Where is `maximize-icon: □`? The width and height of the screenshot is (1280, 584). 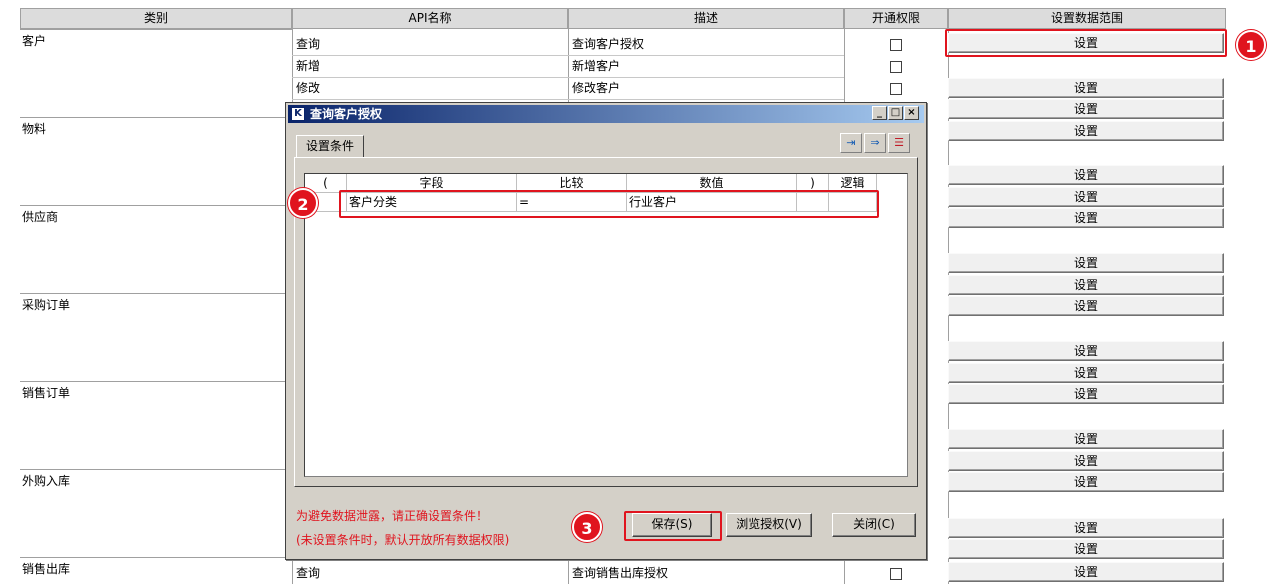
maximize-icon: □ is located at coordinates (895, 113).